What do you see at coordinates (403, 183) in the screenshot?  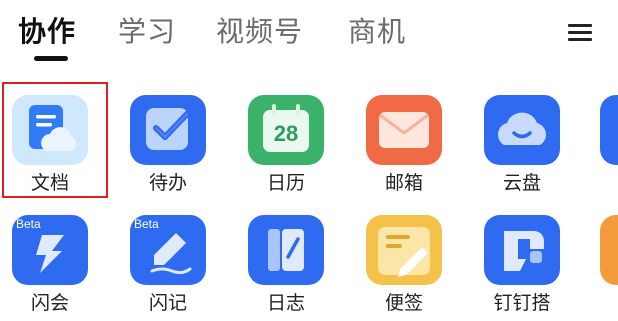 I see `app-label: 邮箱` at bounding box center [403, 183].